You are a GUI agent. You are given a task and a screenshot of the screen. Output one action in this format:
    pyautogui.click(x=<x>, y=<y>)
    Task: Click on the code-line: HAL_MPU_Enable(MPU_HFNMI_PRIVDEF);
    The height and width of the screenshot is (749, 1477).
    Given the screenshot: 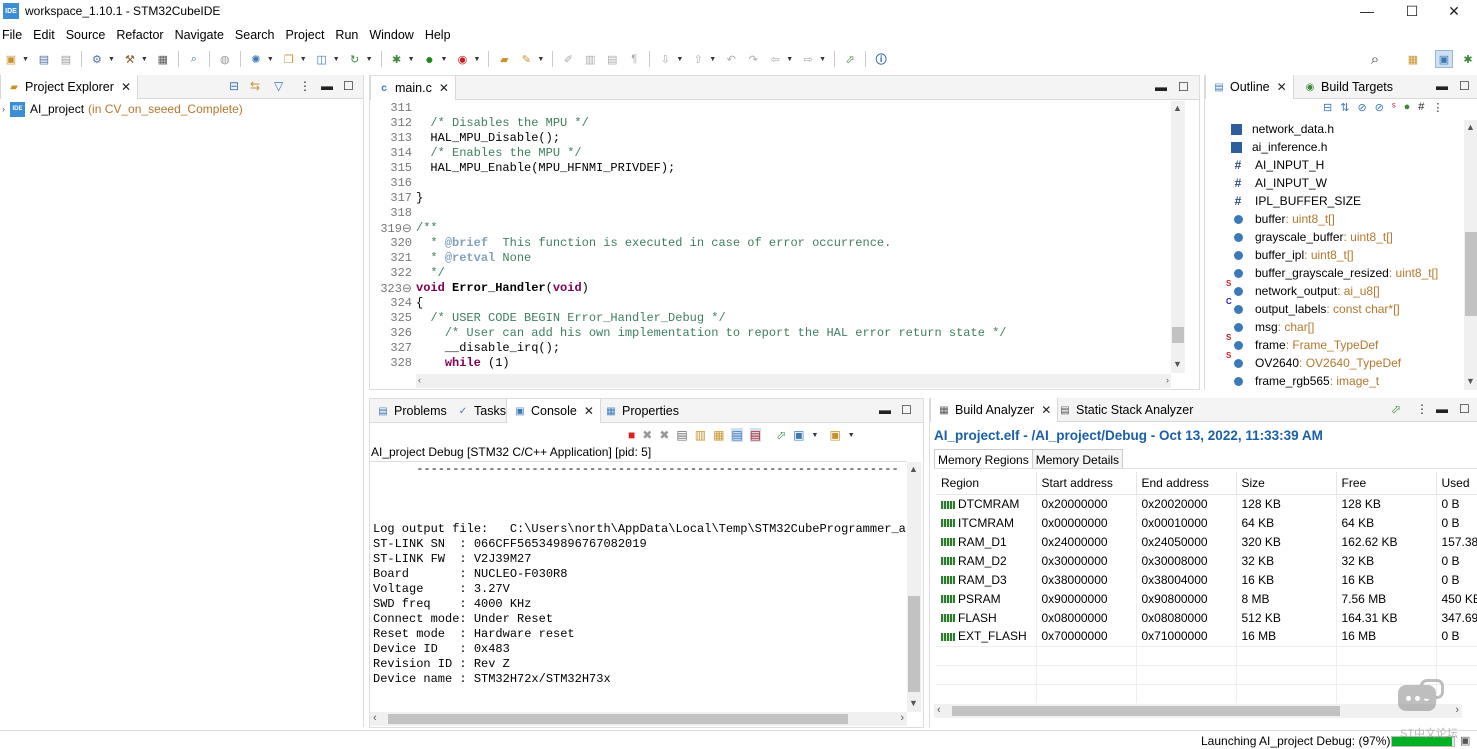 What is the action you would take?
    pyautogui.click(x=545, y=168)
    